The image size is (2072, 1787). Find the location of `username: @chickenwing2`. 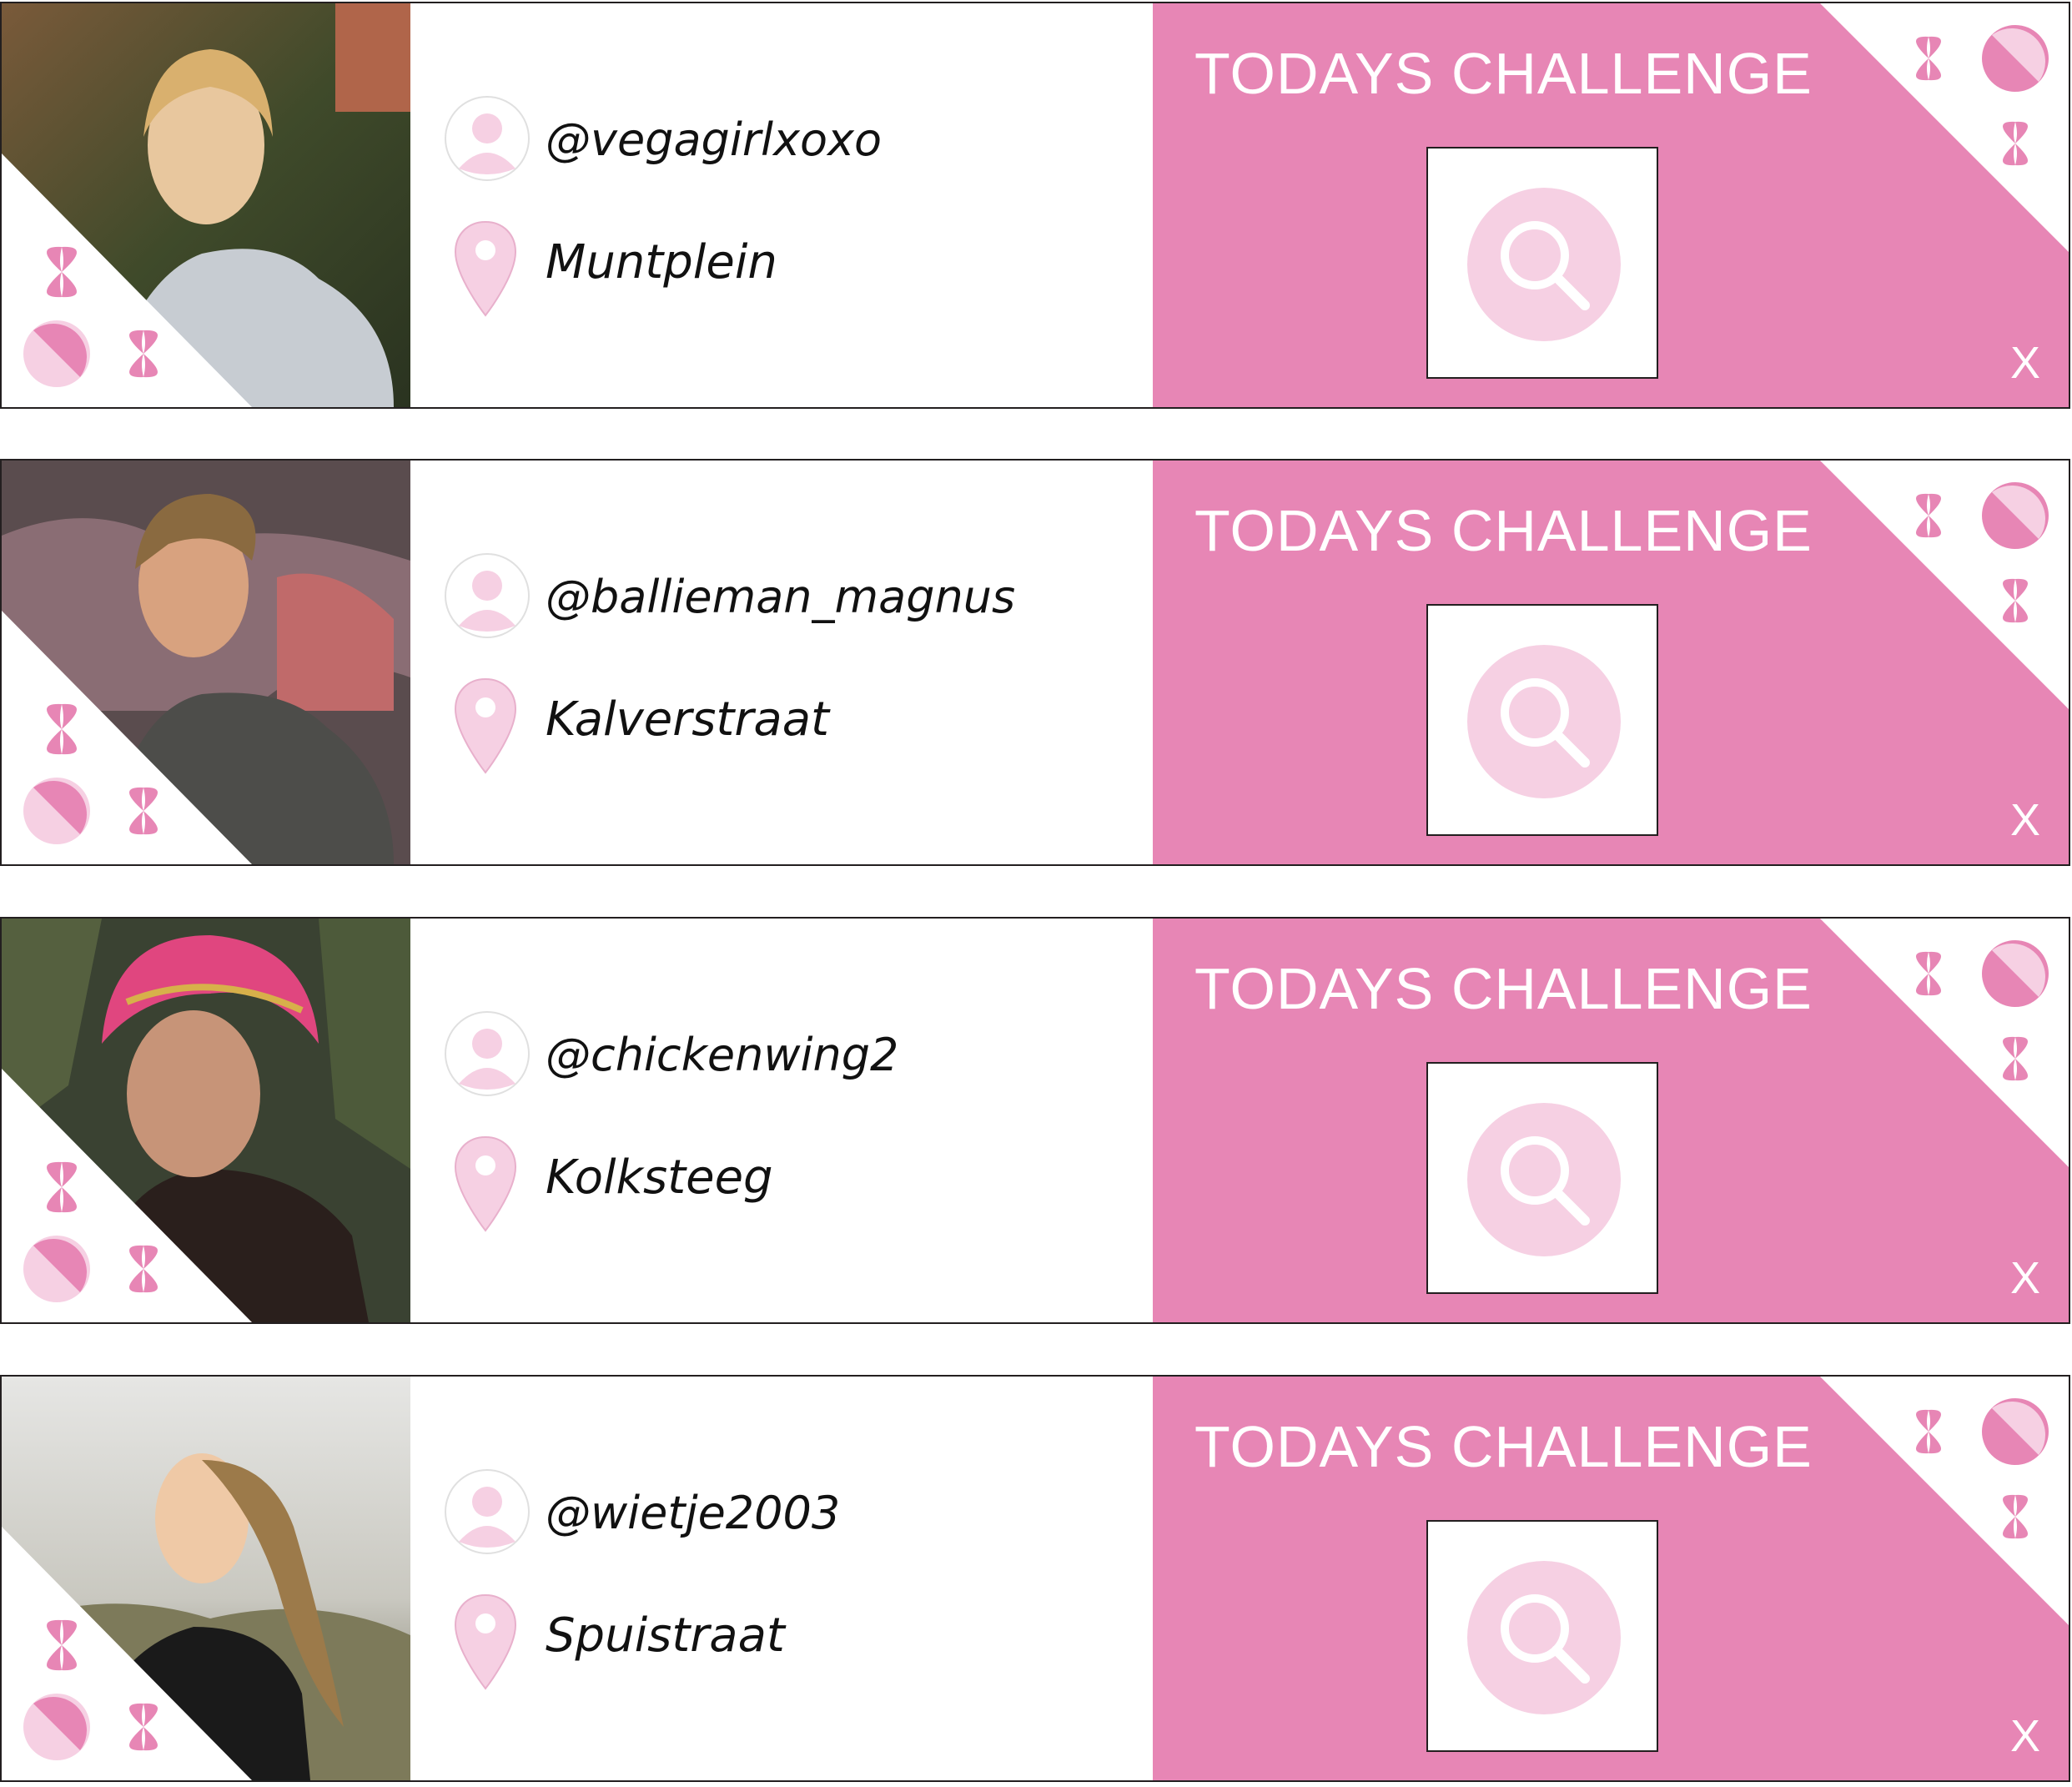

username: @chickenwing2 is located at coordinates (722, 1055).